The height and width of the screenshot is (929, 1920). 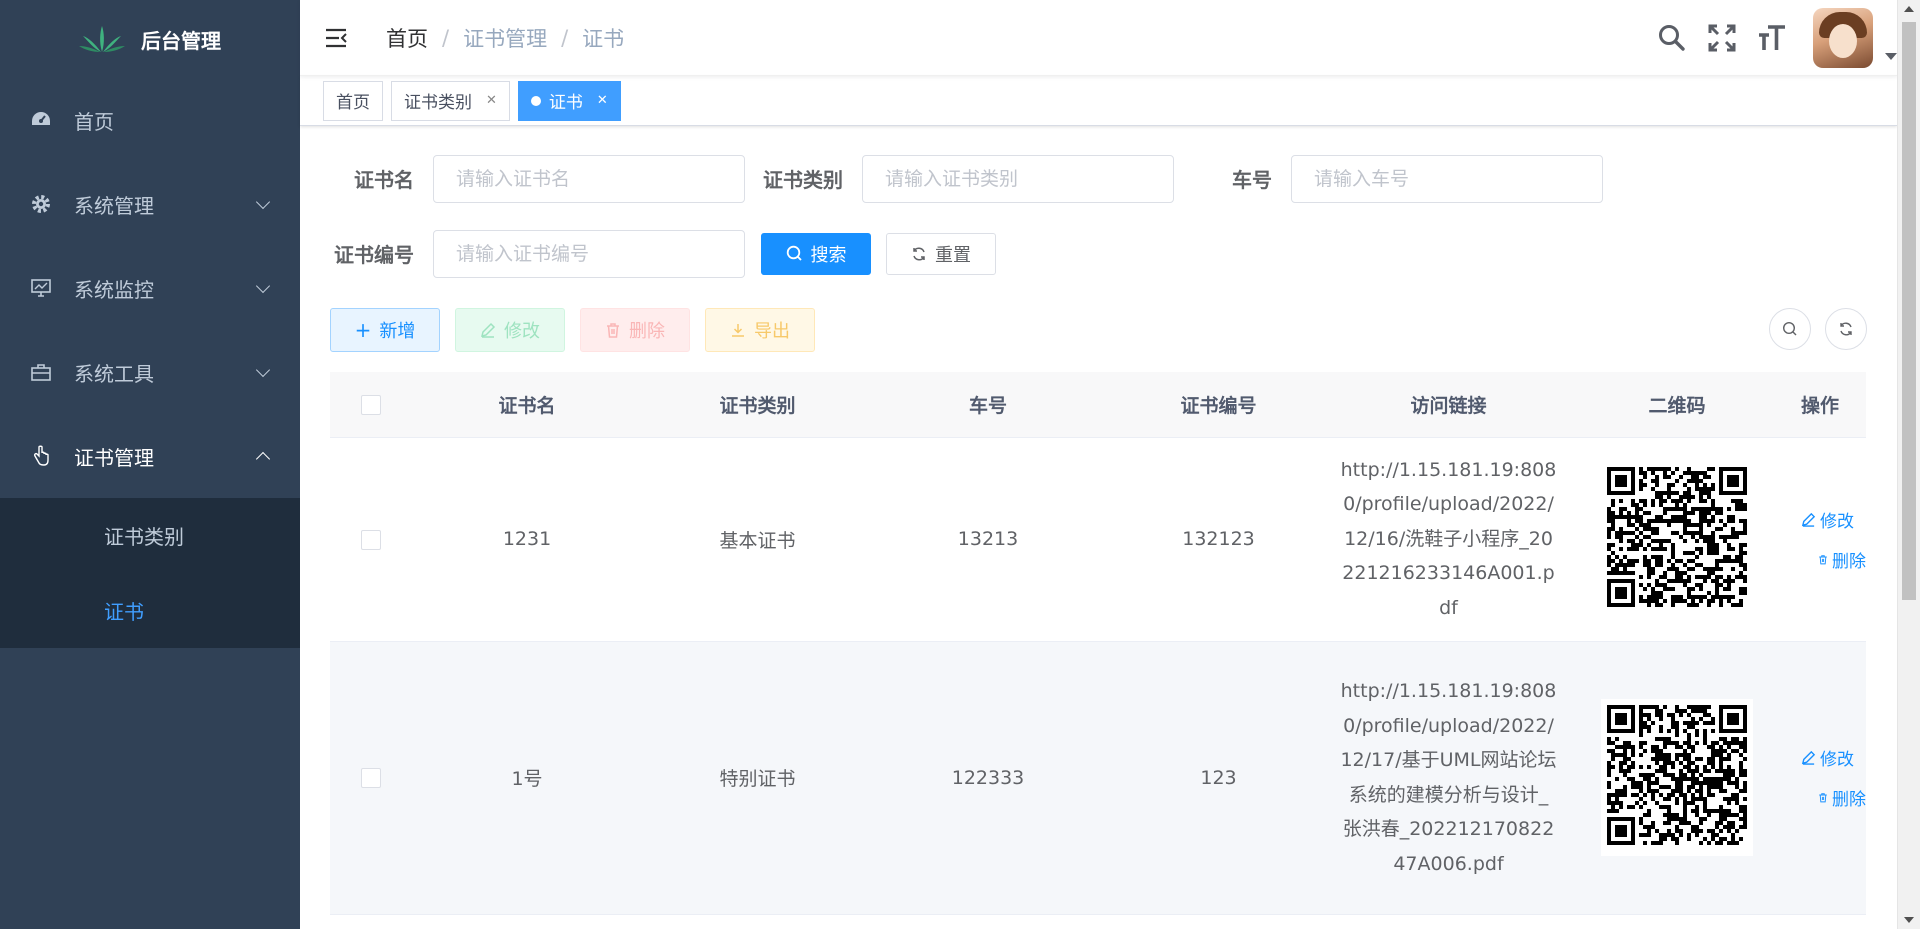 I want to click on toggle-search-button, so click(x=1790, y=329).